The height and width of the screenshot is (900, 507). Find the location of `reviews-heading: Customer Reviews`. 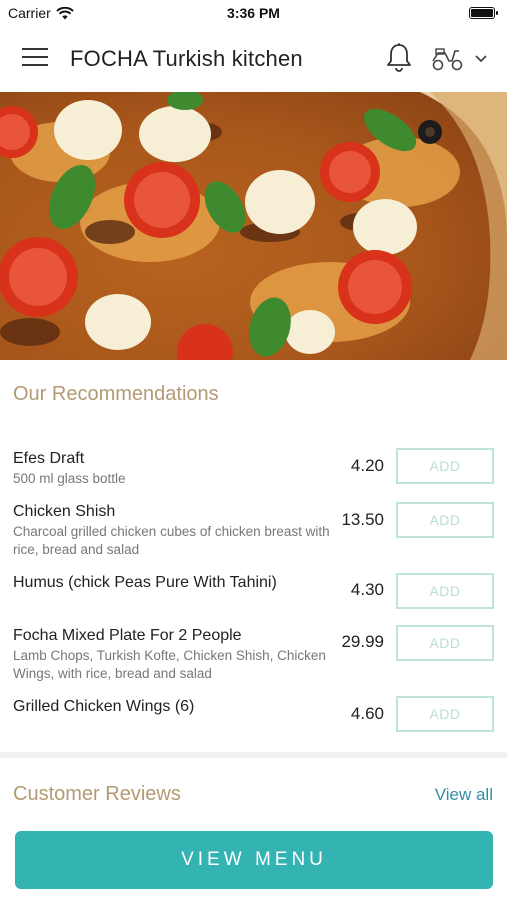

reviews-heading: Customer Reviews is located at coordinates (97, 794).